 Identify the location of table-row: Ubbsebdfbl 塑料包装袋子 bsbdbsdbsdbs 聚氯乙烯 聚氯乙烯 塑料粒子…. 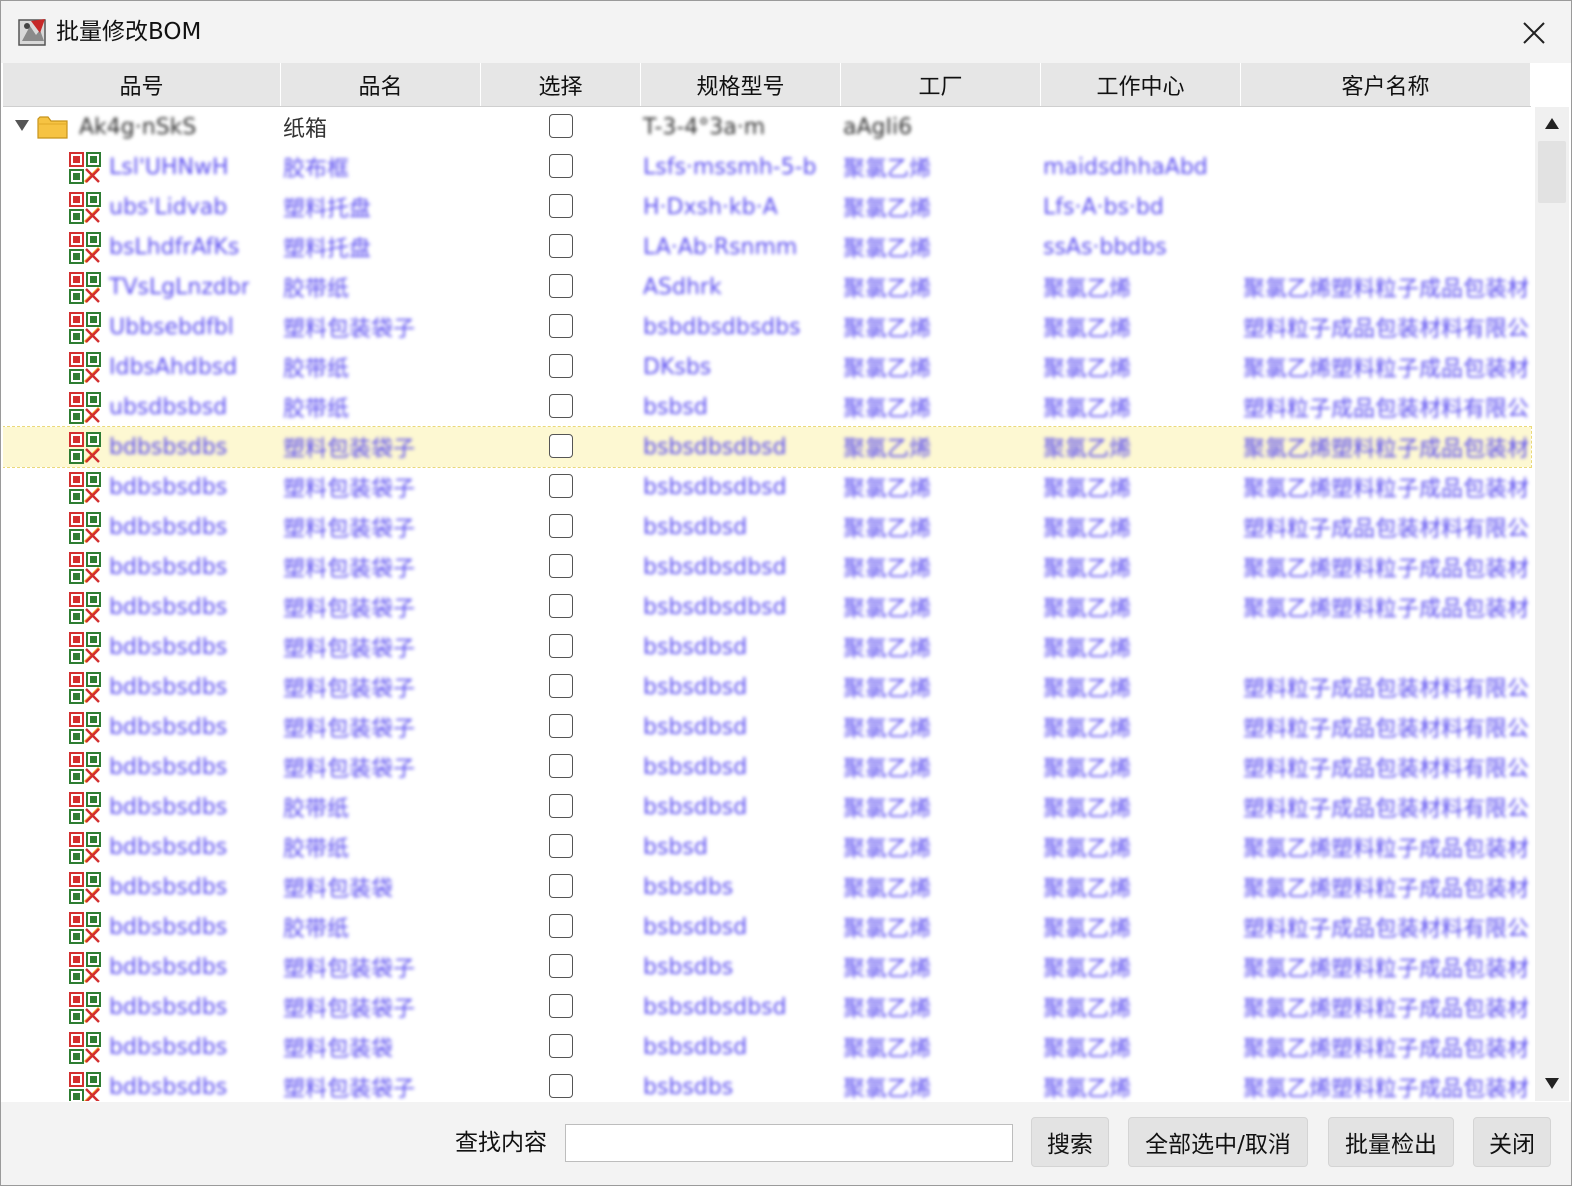
(767, 327).